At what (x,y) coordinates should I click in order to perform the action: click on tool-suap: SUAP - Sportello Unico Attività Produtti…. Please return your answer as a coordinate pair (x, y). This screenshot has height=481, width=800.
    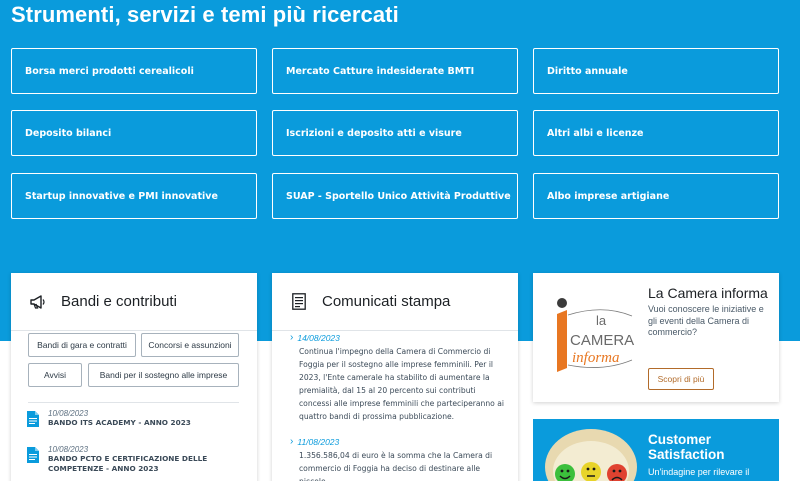
    Looking at the image, I should click on (395, 196).